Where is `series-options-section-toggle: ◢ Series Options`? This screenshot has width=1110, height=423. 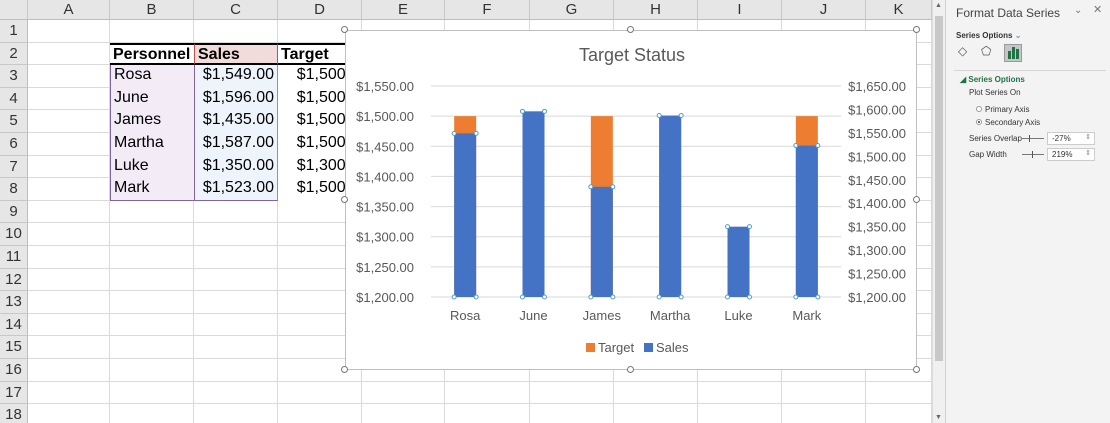
series-options-section-toggle: ◢ Series Options is located at coordinates (992, 80).